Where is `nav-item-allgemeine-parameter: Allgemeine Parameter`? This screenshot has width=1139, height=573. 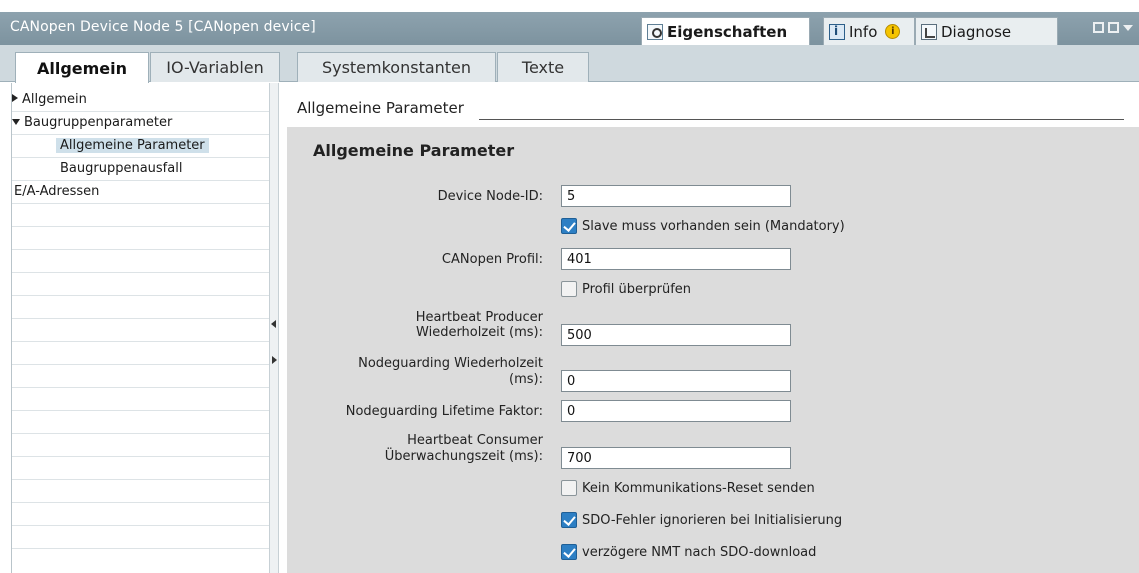
nav-item-allgemeine-parameter: Allgemeine Parameter is located at coordinates (141, 146).